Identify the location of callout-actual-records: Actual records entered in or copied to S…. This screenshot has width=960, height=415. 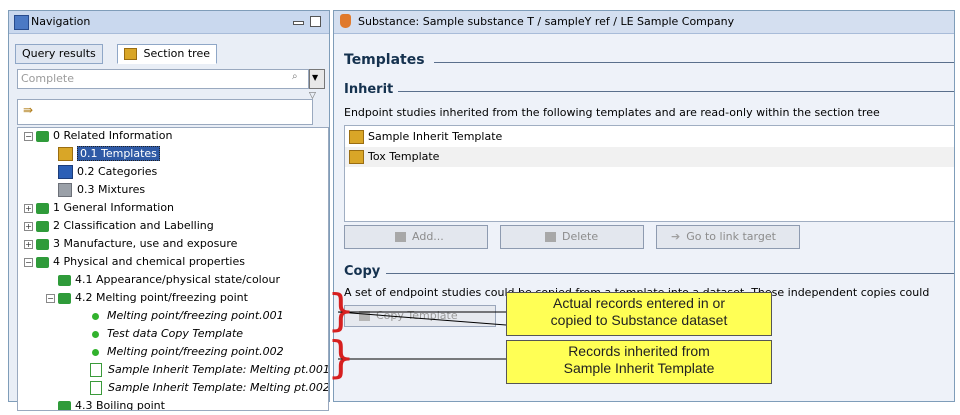
(639, 314).